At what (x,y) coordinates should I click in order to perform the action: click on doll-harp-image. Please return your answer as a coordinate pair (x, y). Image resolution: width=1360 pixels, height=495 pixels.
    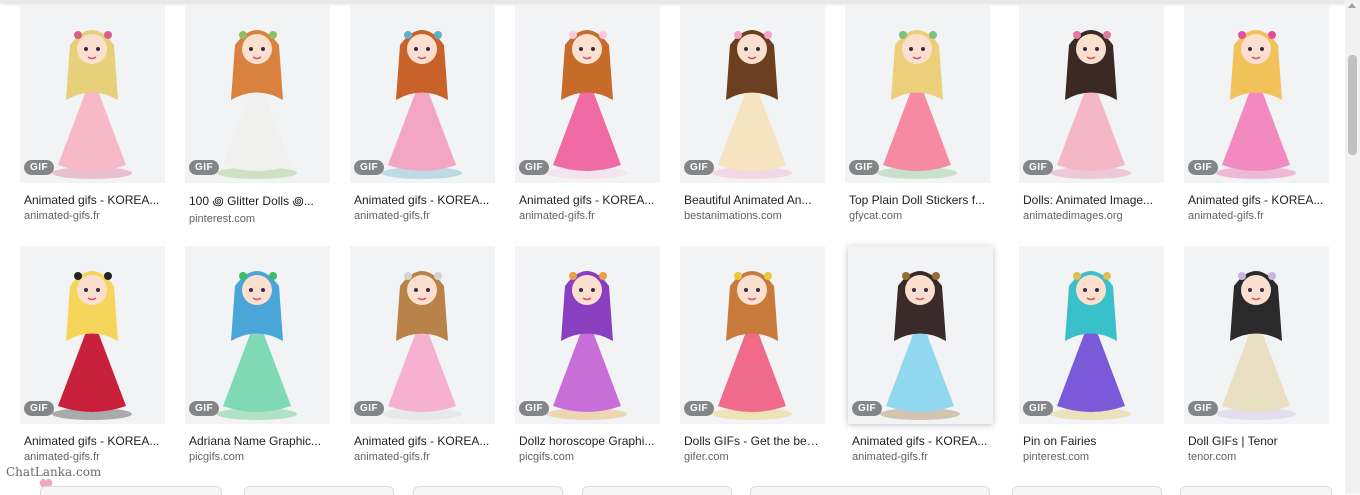
    Looking at the image, I should click on (422, 104).